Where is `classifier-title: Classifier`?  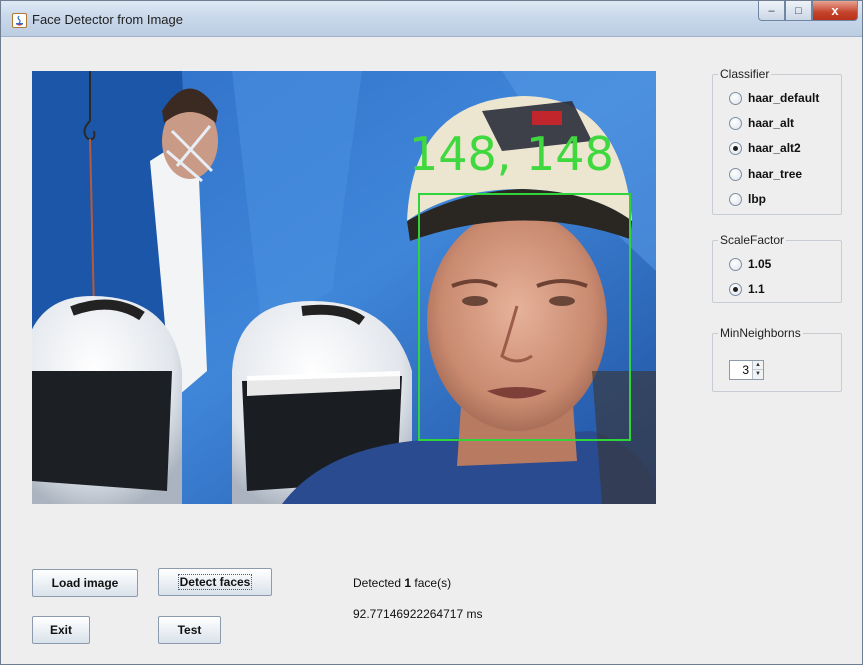 classifier-title: Classifier is located at coordinates (745, 74).